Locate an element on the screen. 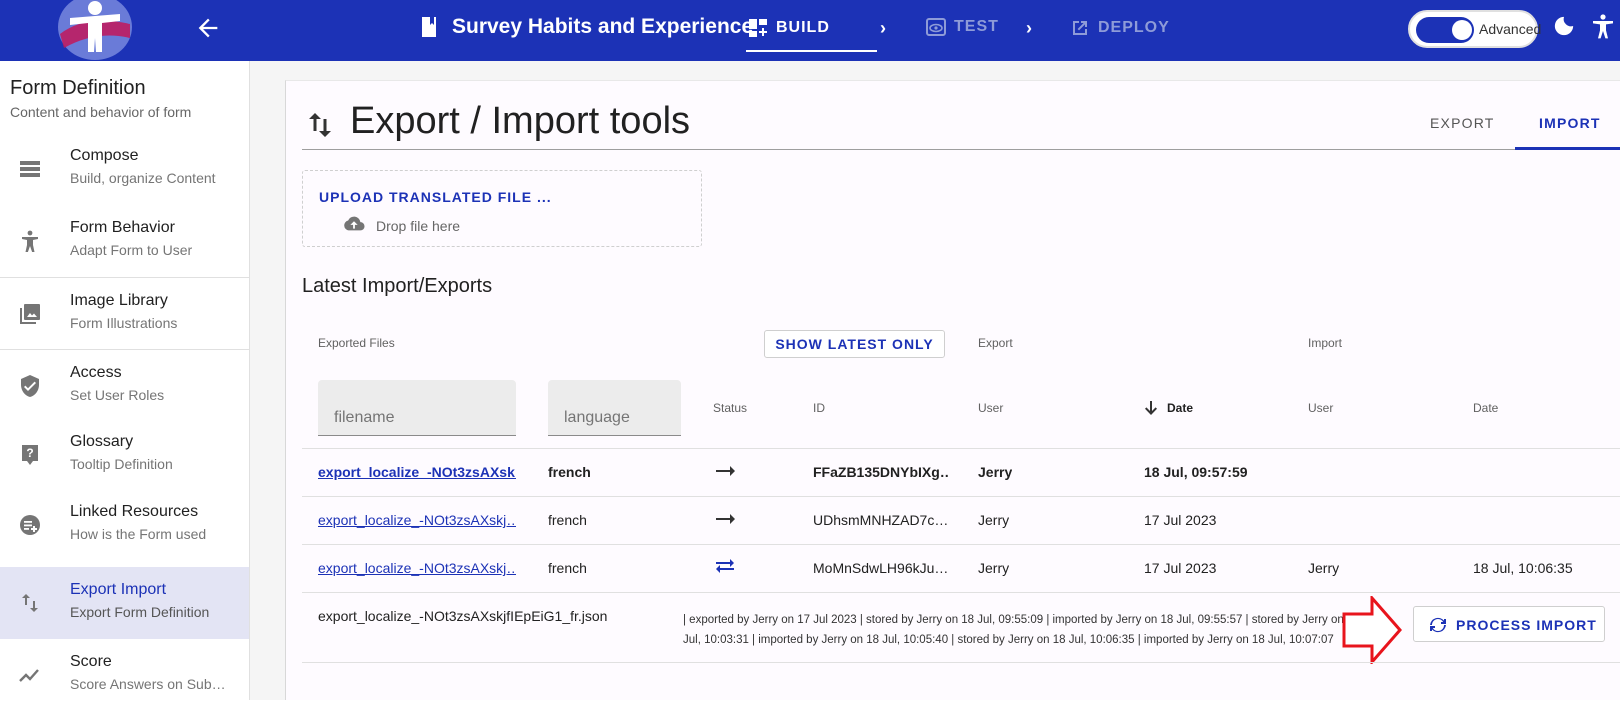 Image resolution: width=1620 pixels, height=711 pixels. advanced-toggle: Advanced is located at coordinates (1475, 29).